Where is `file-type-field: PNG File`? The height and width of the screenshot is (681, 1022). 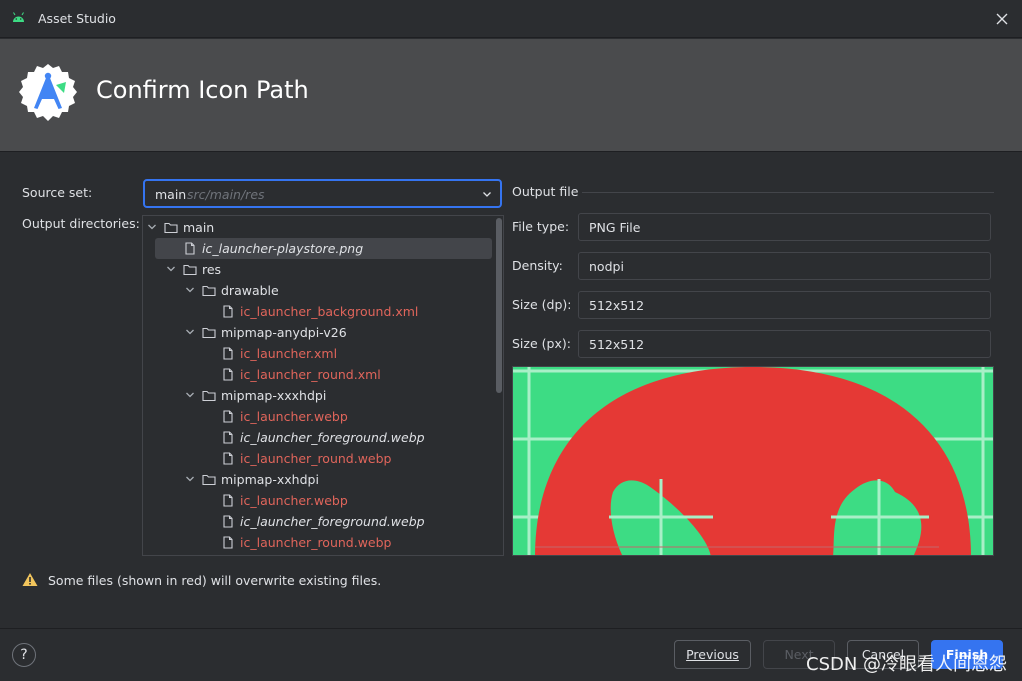 file-type-field: PNG File is located at coordinates (784, 227).